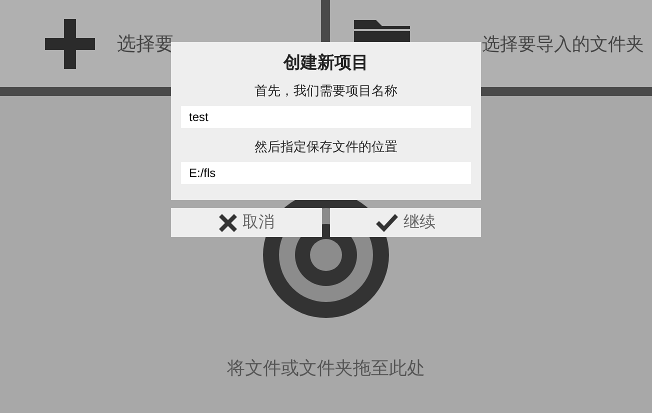  I want to click on tile-label: 选择要, so click(145, 44).